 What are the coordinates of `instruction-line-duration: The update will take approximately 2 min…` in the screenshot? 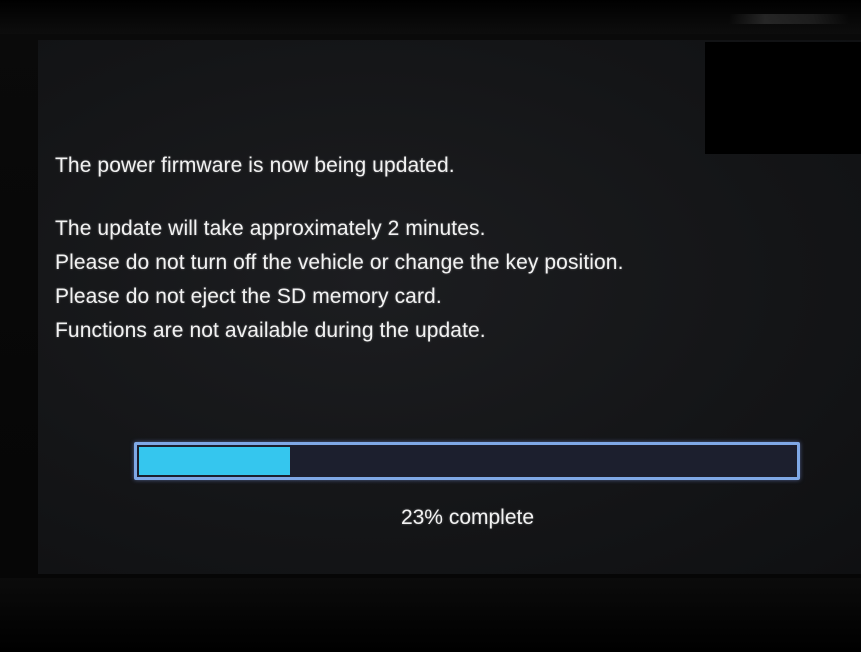 It's located at (270, 228).